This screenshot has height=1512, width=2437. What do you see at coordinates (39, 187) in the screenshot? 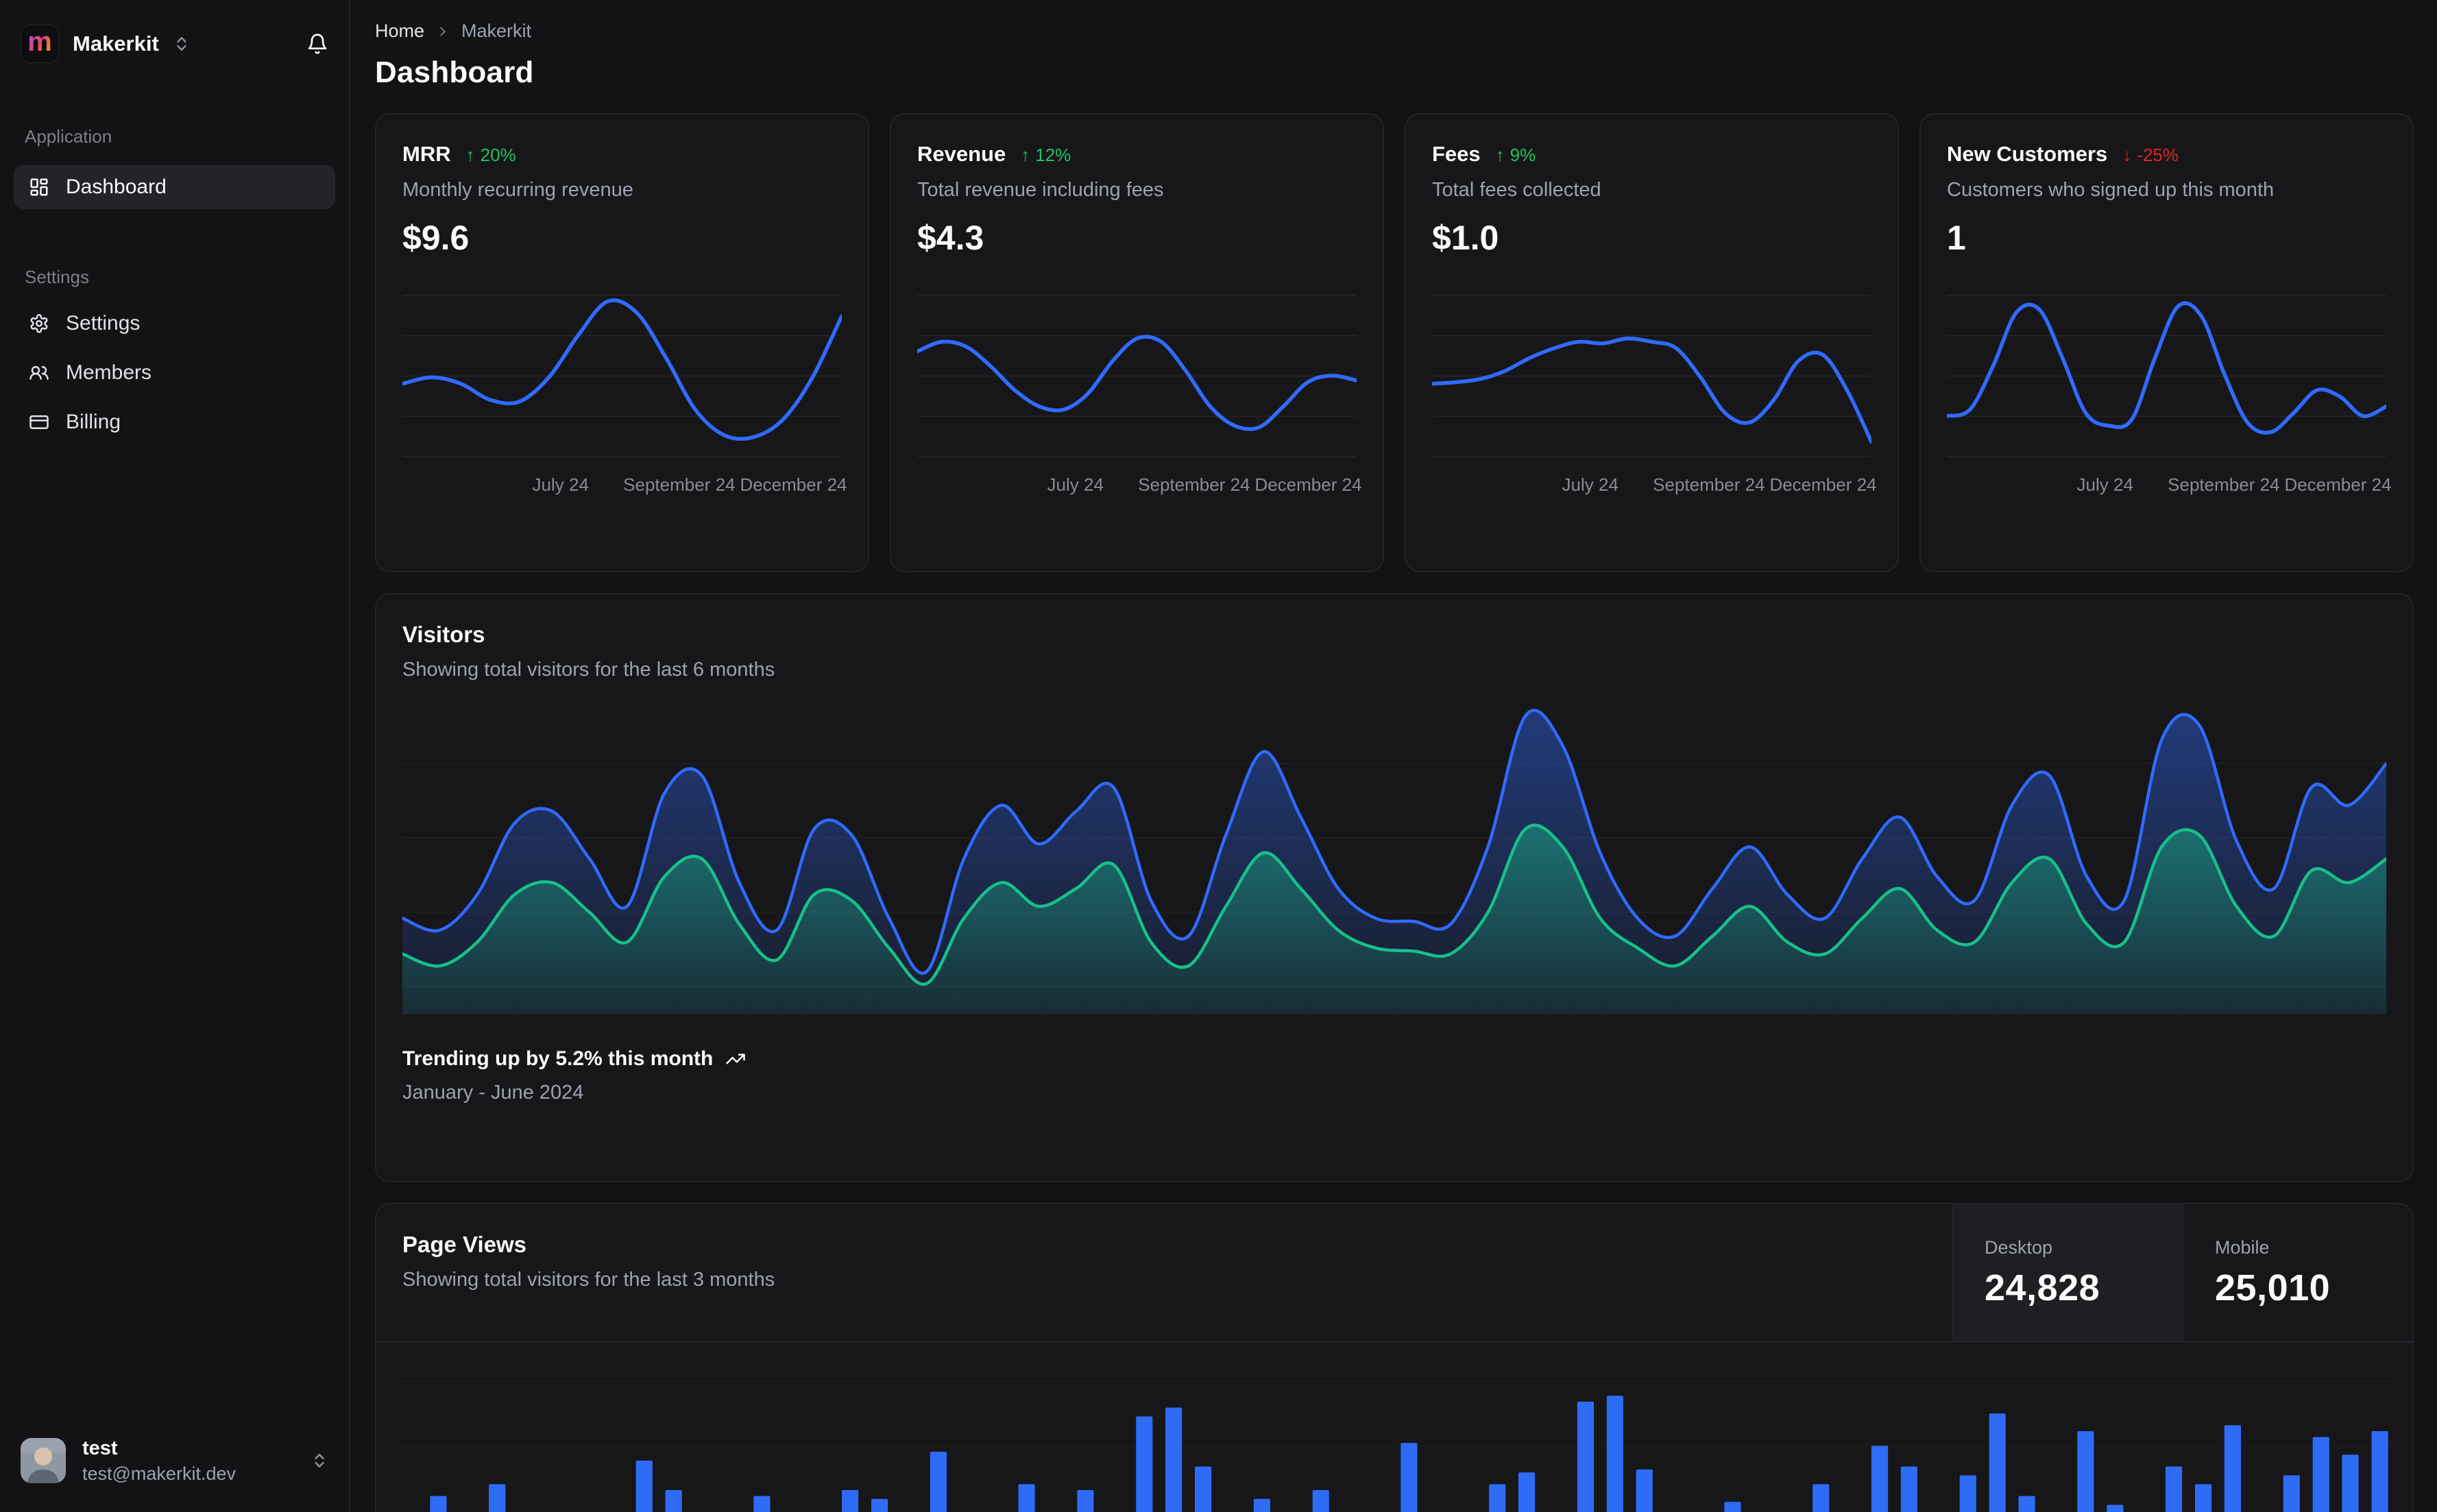
I see `layout-dashboard-icon` at bounding box center [39, 187].